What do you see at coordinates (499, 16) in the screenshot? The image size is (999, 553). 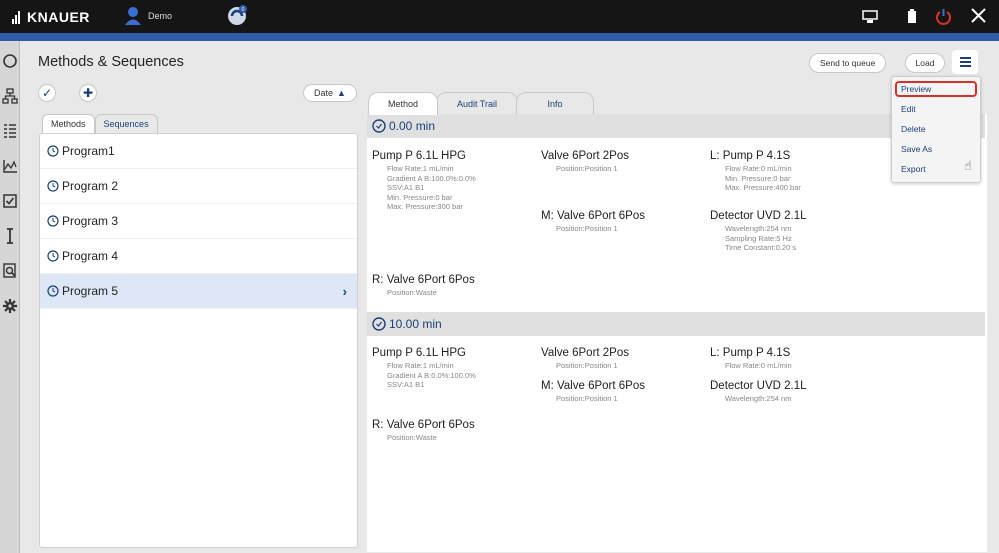 I see `top-bar: KNAUER Demo 0` at bounding box center [499, 16].